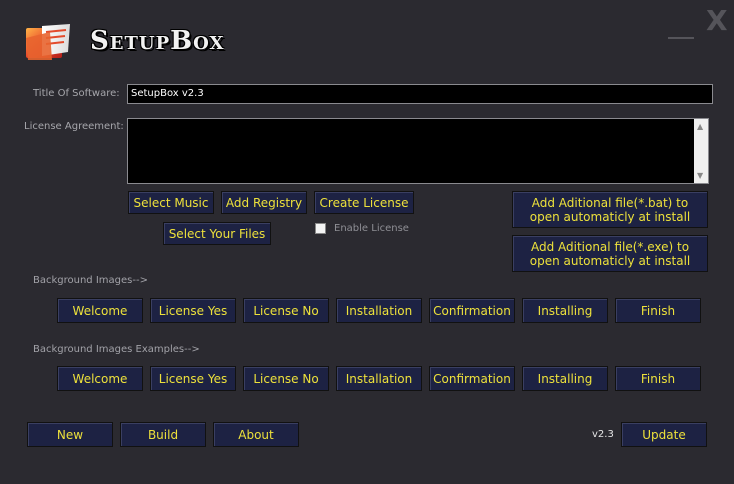 Image resolution: width=734 pixels, height=484 pixels. I want to click on bg-finish-button: Finish, so click(658, 310).